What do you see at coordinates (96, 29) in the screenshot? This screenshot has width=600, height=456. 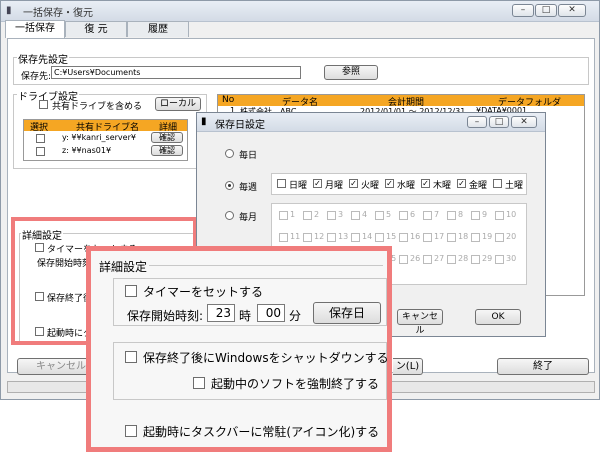 I see `tab-restore: 復 元` at bounding box center [96, 29].